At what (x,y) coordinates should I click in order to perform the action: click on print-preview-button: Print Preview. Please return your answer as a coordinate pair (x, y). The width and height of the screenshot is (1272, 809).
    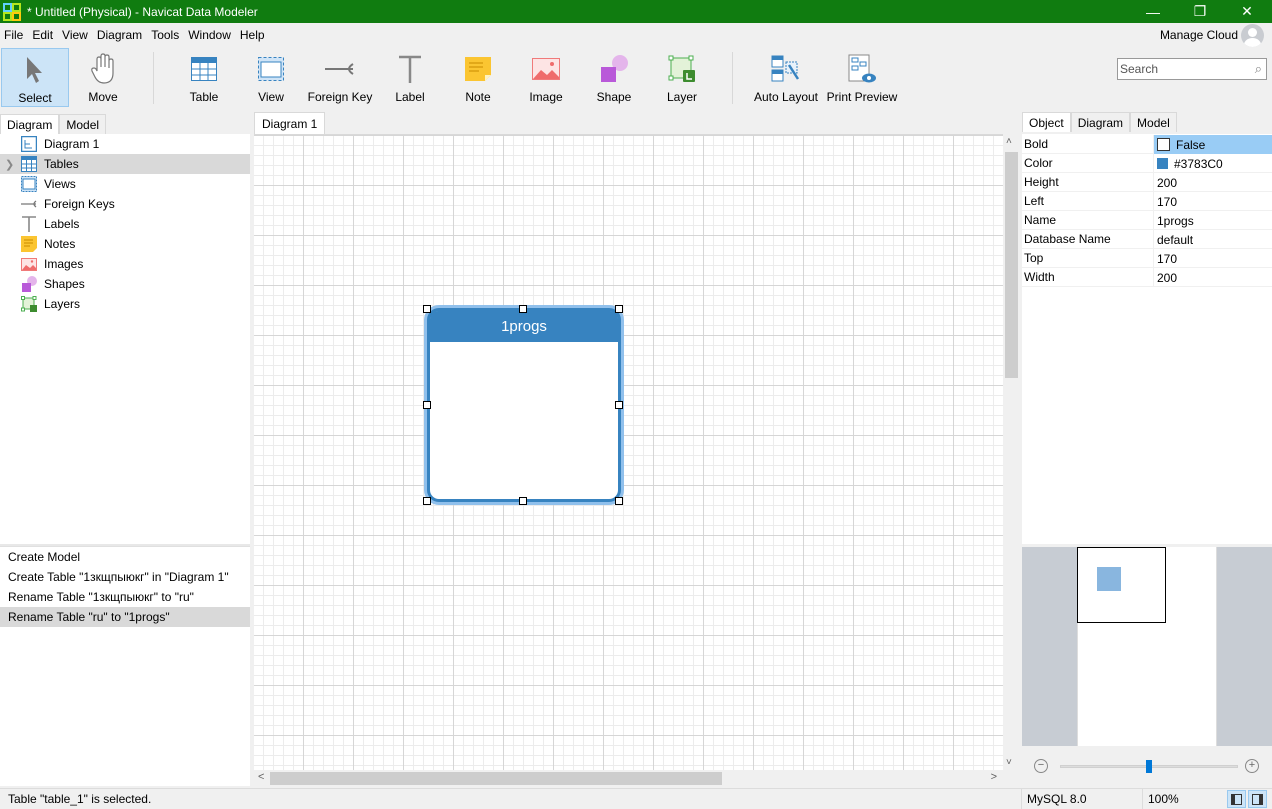
    Looking at the image, I should click on (862, 77).